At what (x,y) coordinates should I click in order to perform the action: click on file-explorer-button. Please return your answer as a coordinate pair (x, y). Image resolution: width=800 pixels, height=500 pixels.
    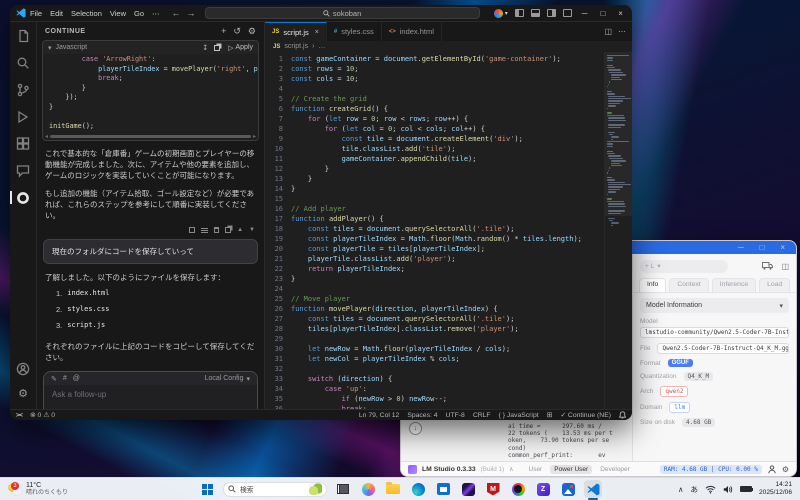
    Looking at the image, I should click on (393, 489).